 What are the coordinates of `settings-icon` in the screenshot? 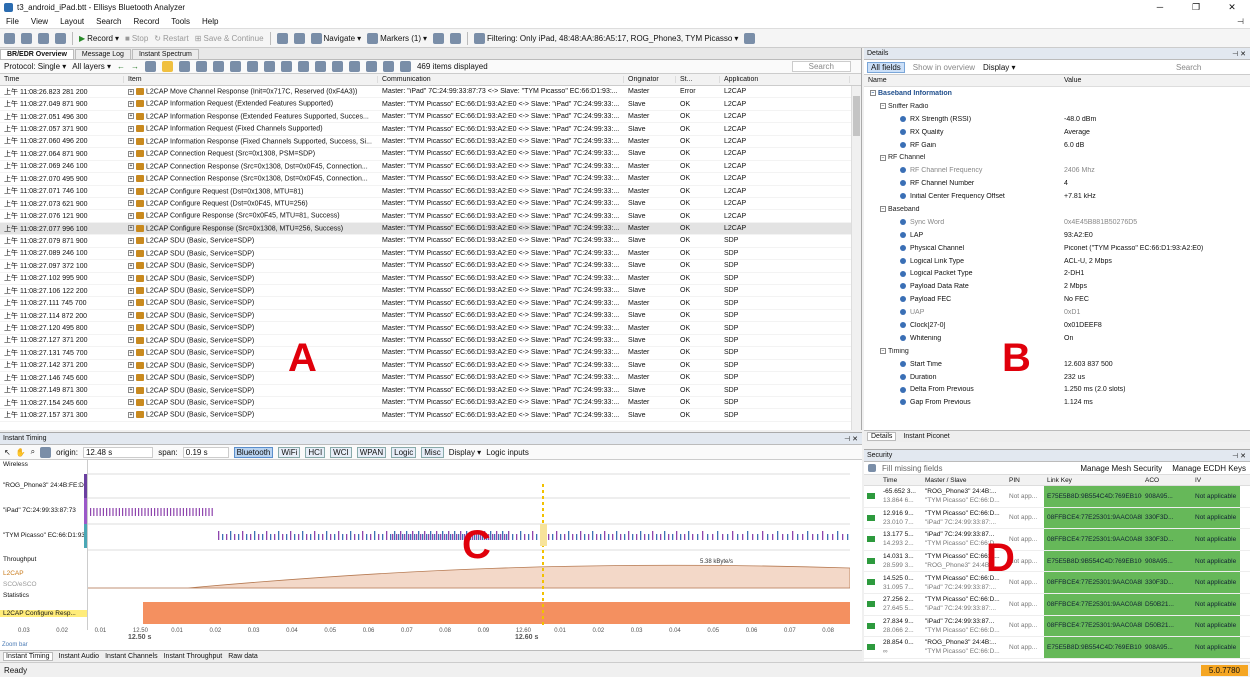 It's located at (282, 38).